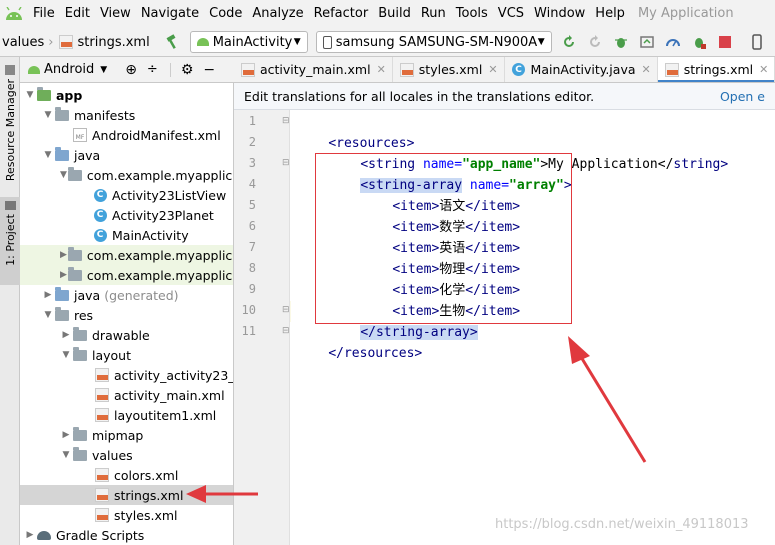 The image size is (775, 545). I want to click on annotation-arrow-editor, so click(607, 399).